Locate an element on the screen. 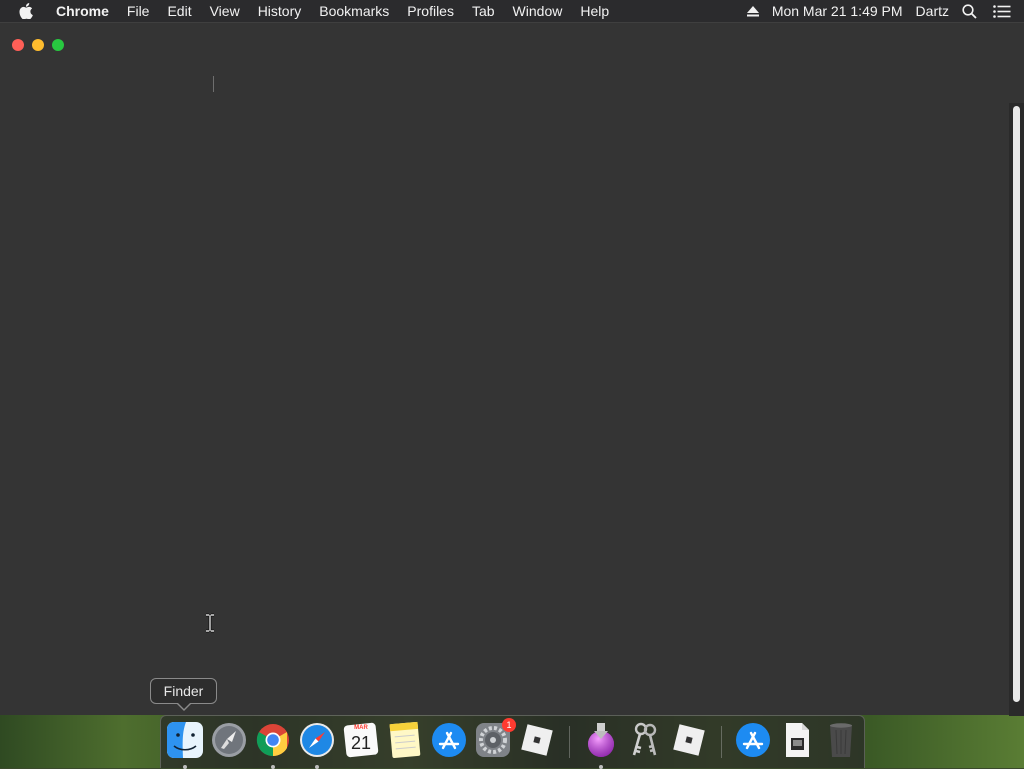 The height and width of the screenshot is (769, 1024). app-store-icon is located at coordinates (449, 740).